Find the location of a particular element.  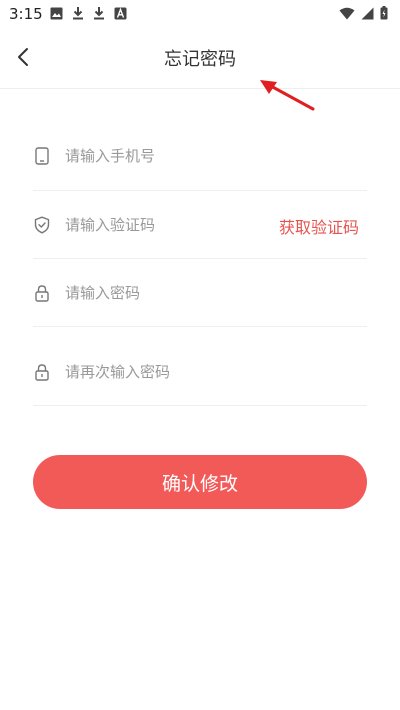

annotation-arrow-icon is located at coordinates (287, 95).